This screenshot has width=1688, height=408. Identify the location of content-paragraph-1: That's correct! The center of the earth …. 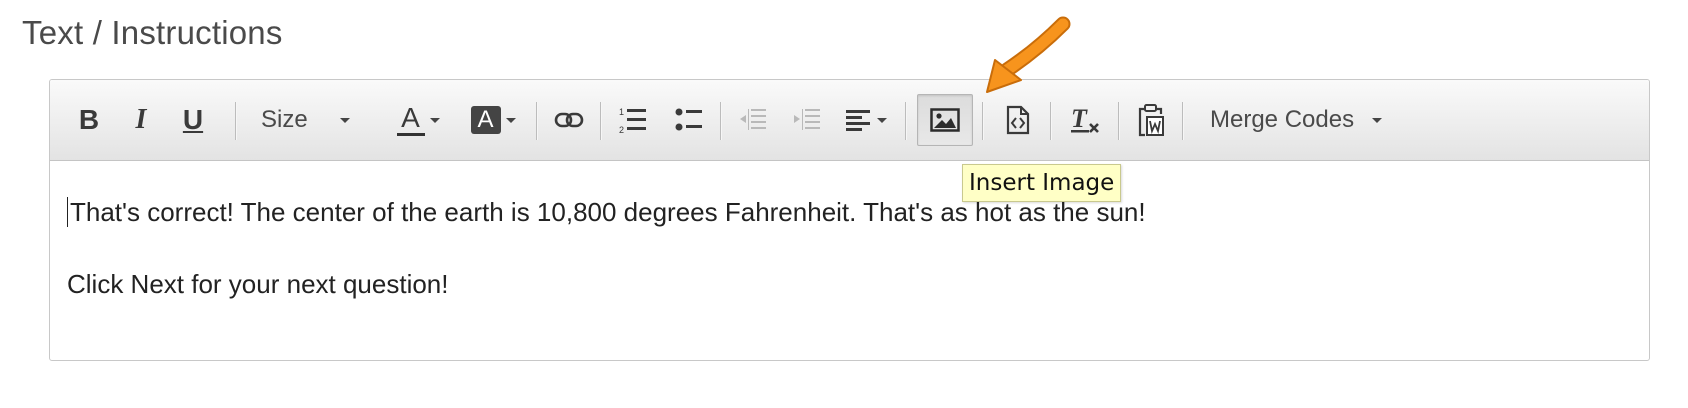
(858, 212).